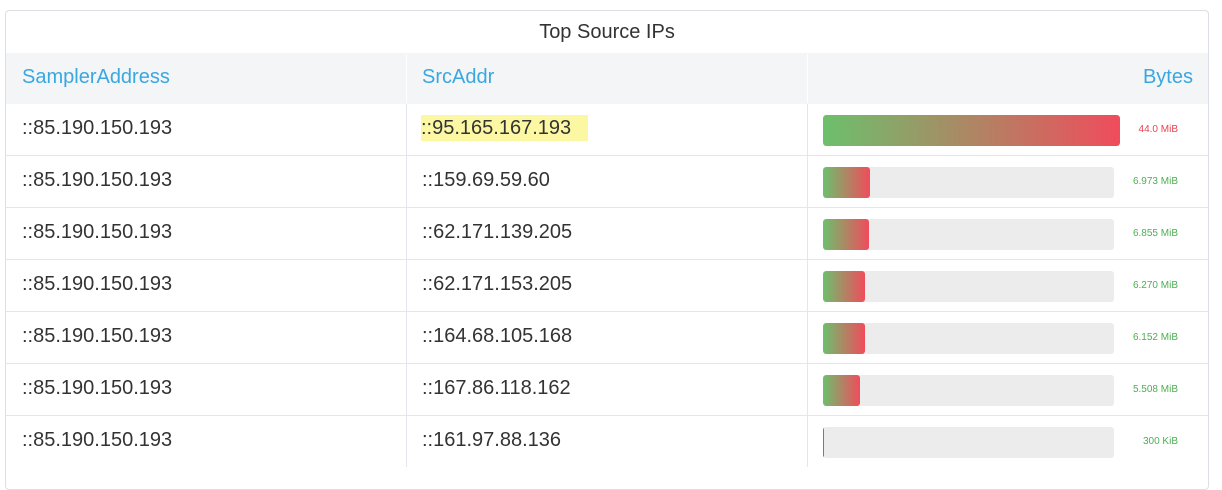  Describe the element at coordinates (1155, 389) in the screenshot. I see `bytes-value: 5.508 MiB` at that location.